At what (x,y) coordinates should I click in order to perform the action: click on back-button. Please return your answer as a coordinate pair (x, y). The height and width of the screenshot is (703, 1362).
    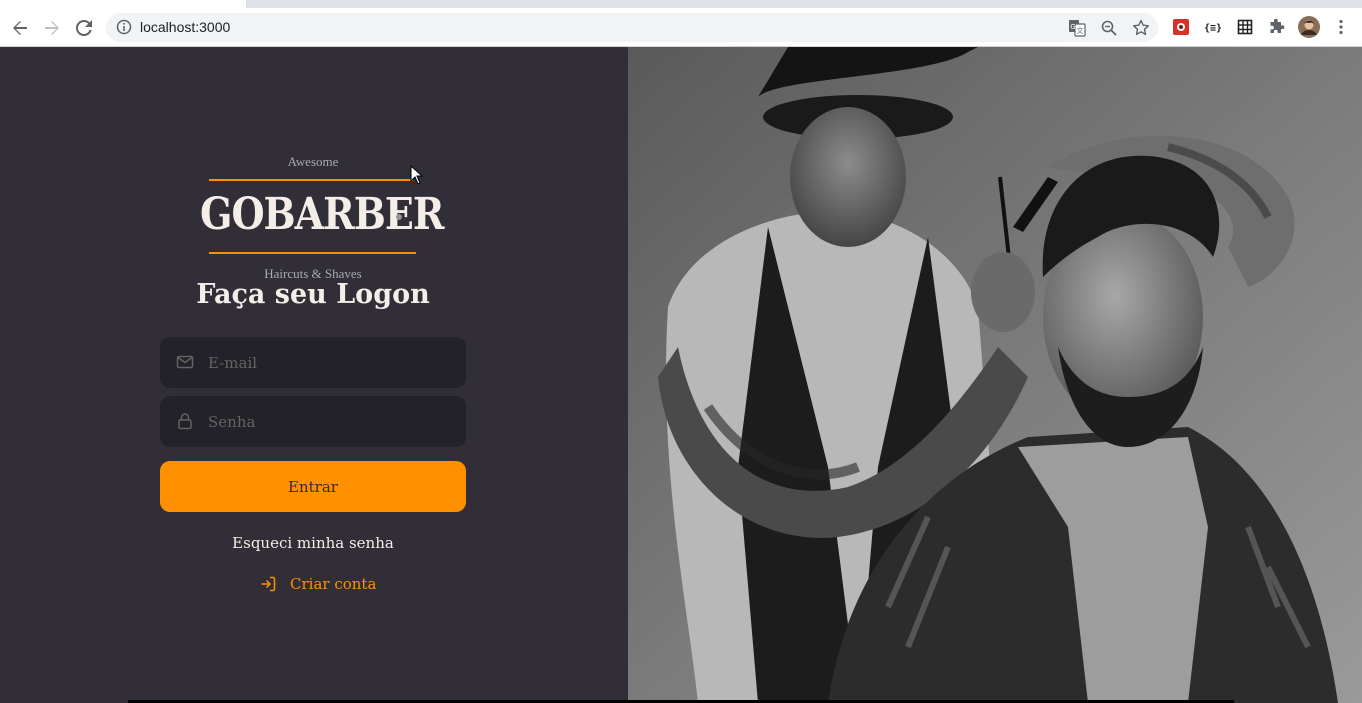
    Looking at the image, I should click on (20, 28).